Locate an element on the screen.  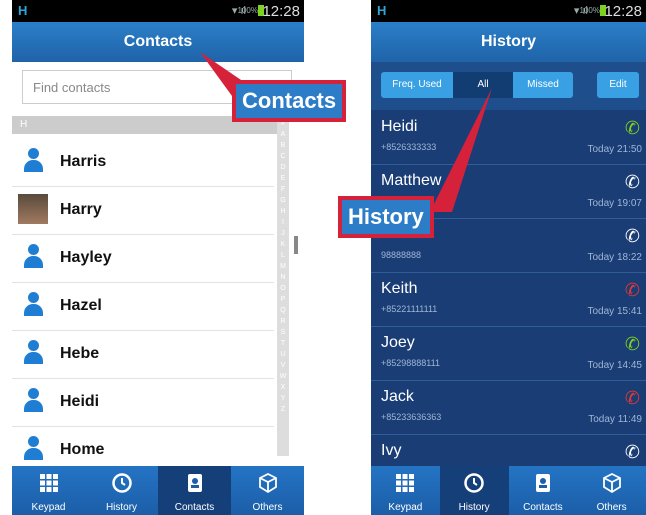
callout-pointers is located at coordinates (346, 132).